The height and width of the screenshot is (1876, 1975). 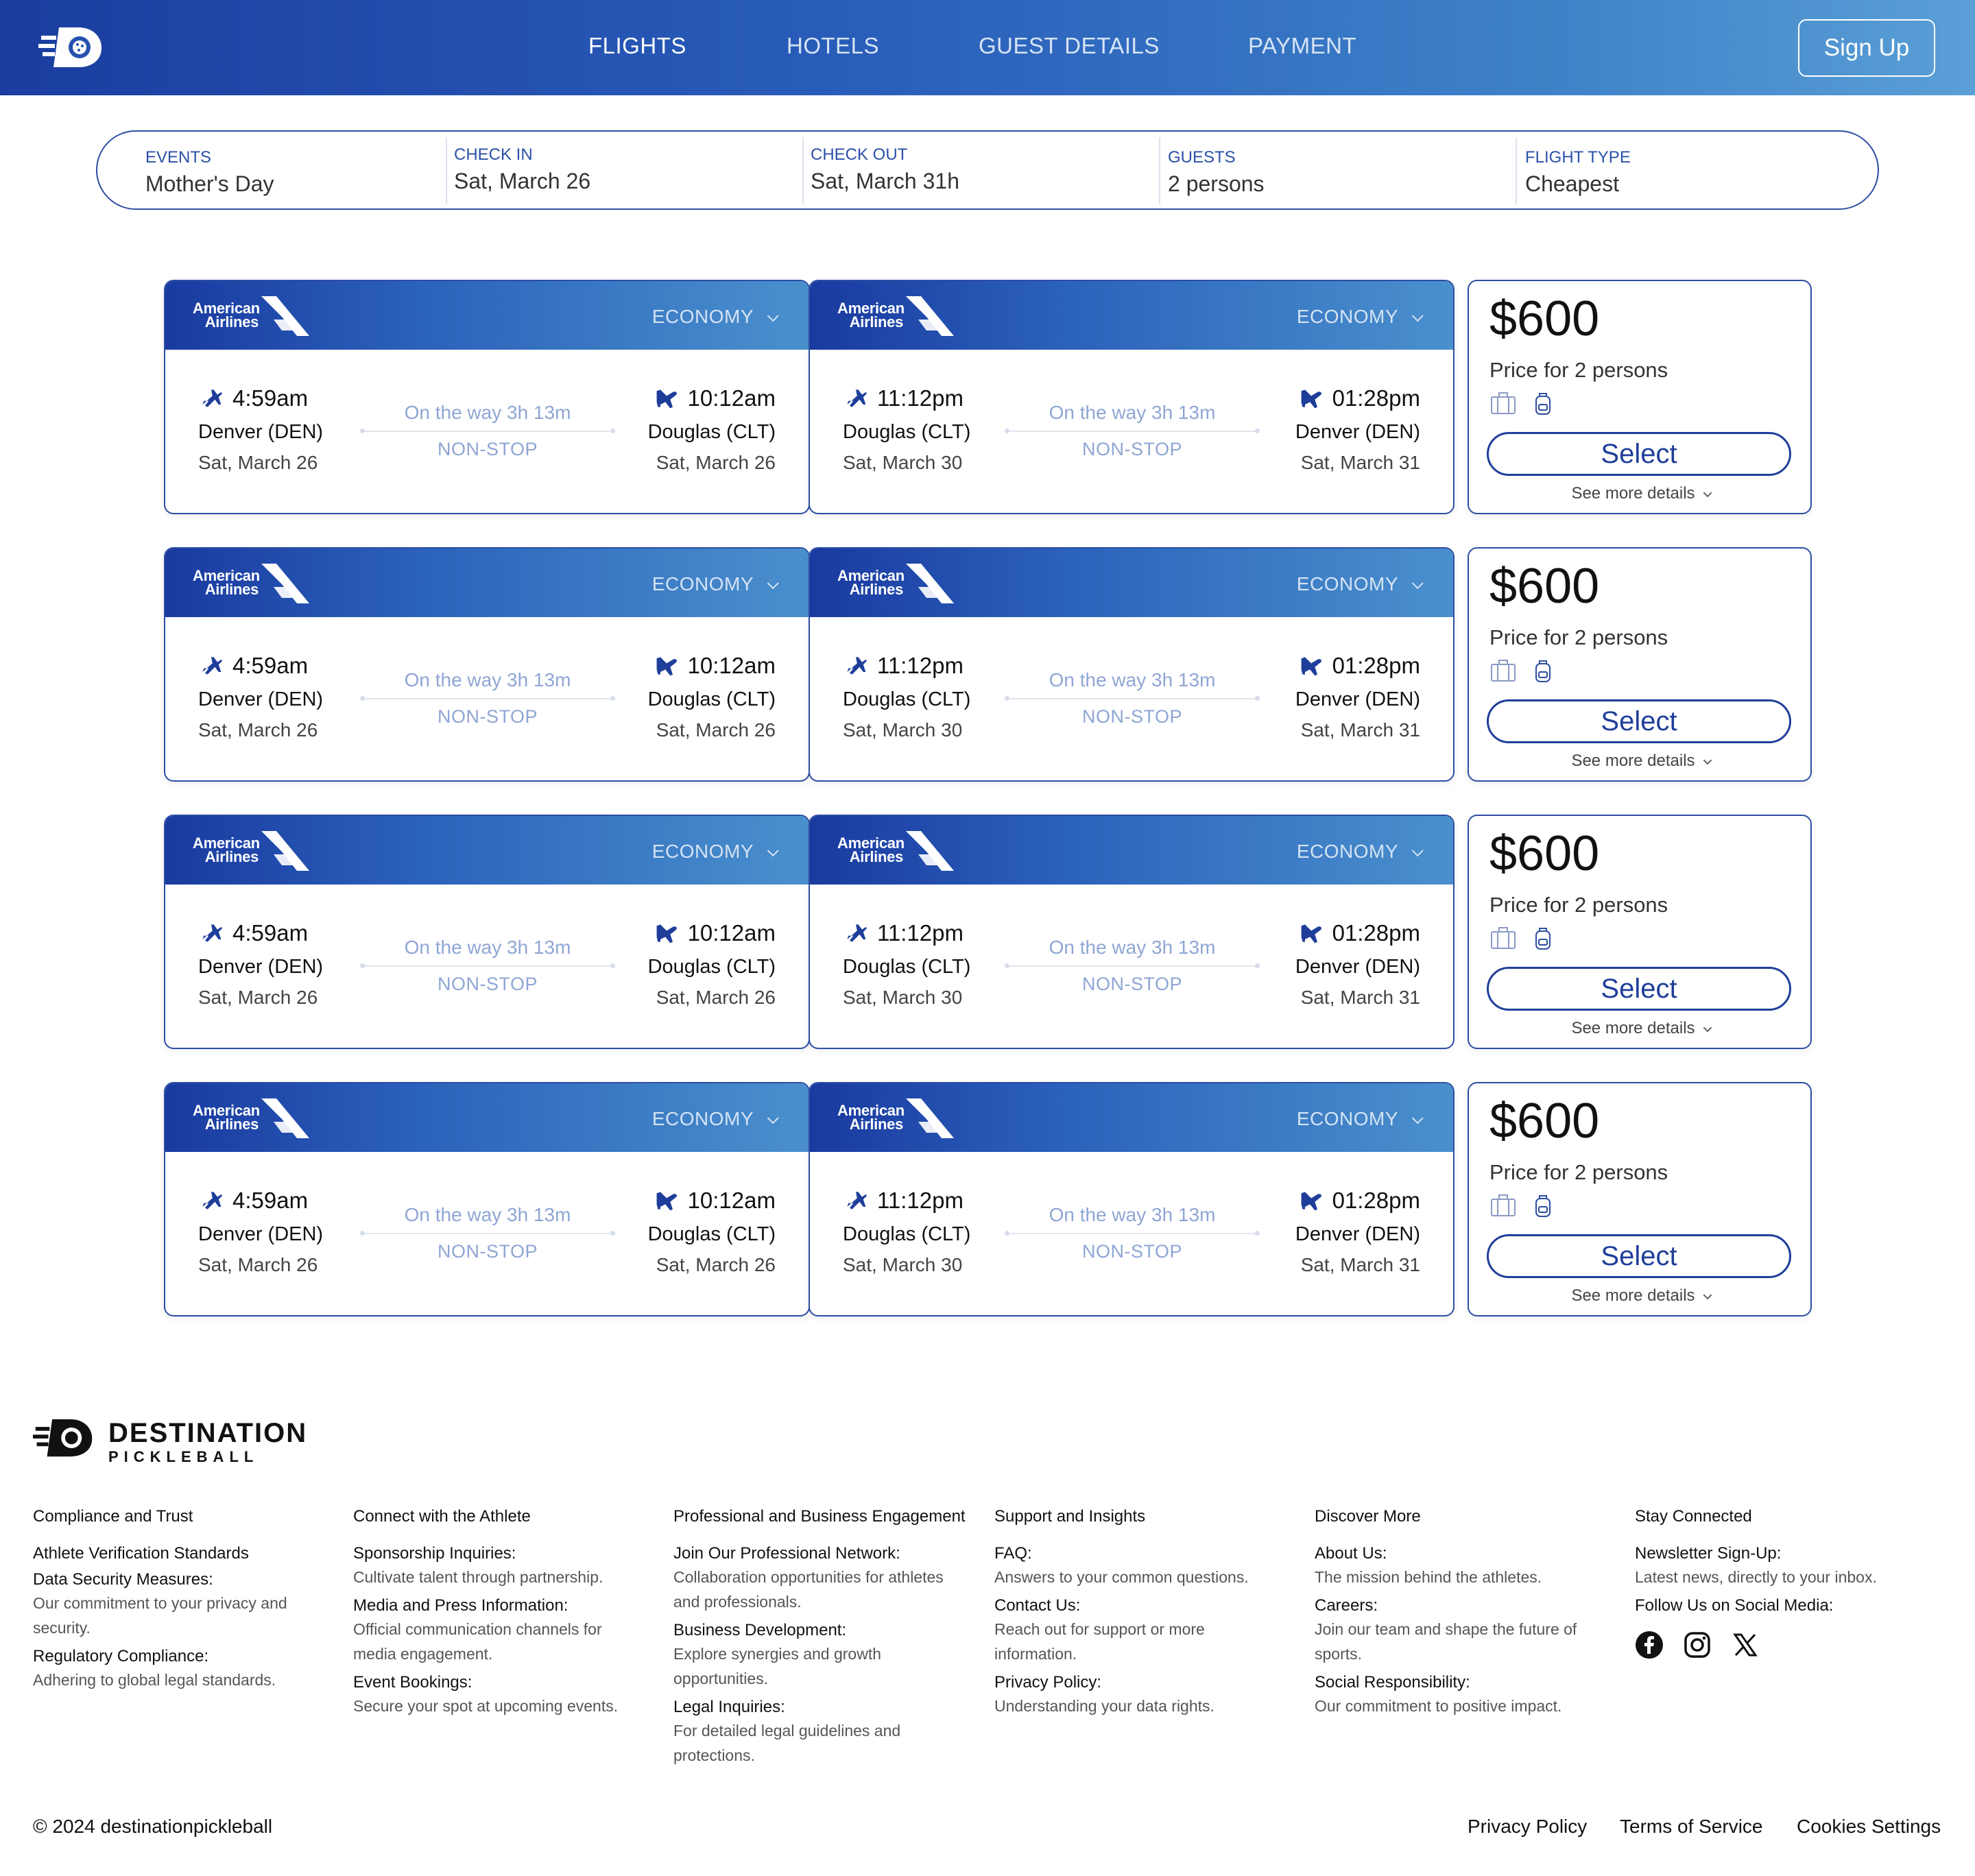 What do you see at coordinates (1141, 1553) in the screenshot?
I see `footer-link: FAQ:` at bounding box center [1141, 1553].